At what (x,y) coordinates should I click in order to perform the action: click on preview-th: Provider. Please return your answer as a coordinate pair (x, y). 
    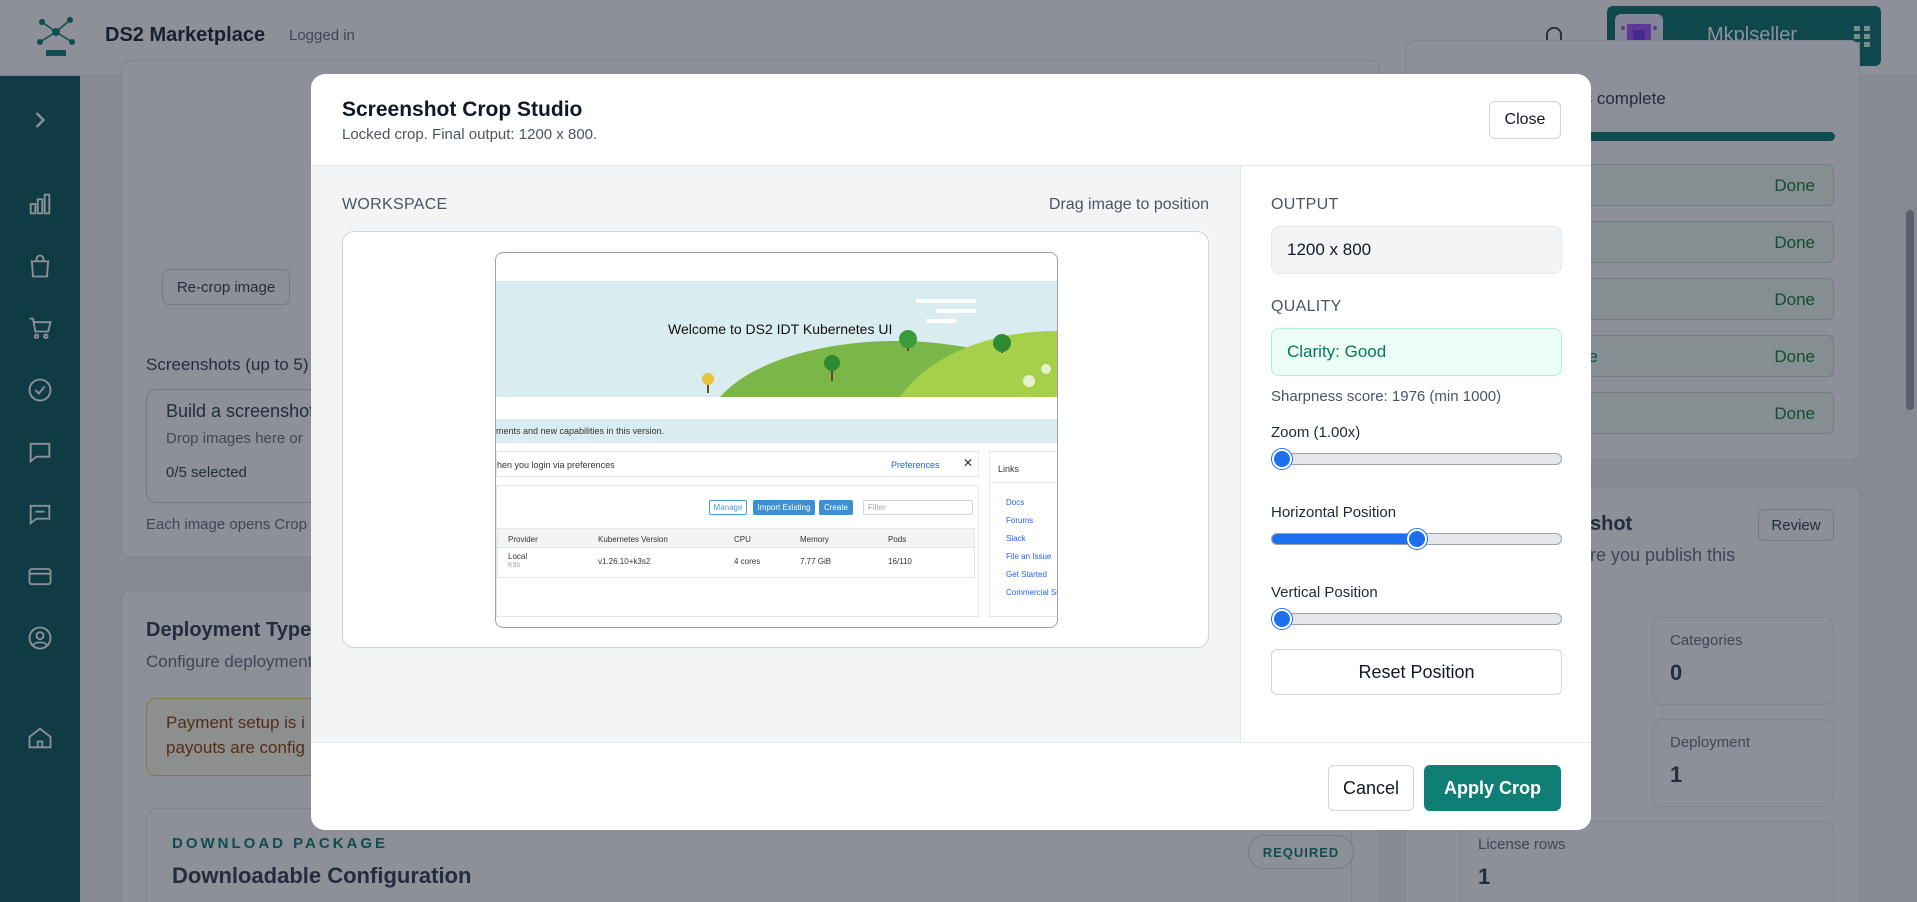
    Looking at the image, I should click on (523, 539).